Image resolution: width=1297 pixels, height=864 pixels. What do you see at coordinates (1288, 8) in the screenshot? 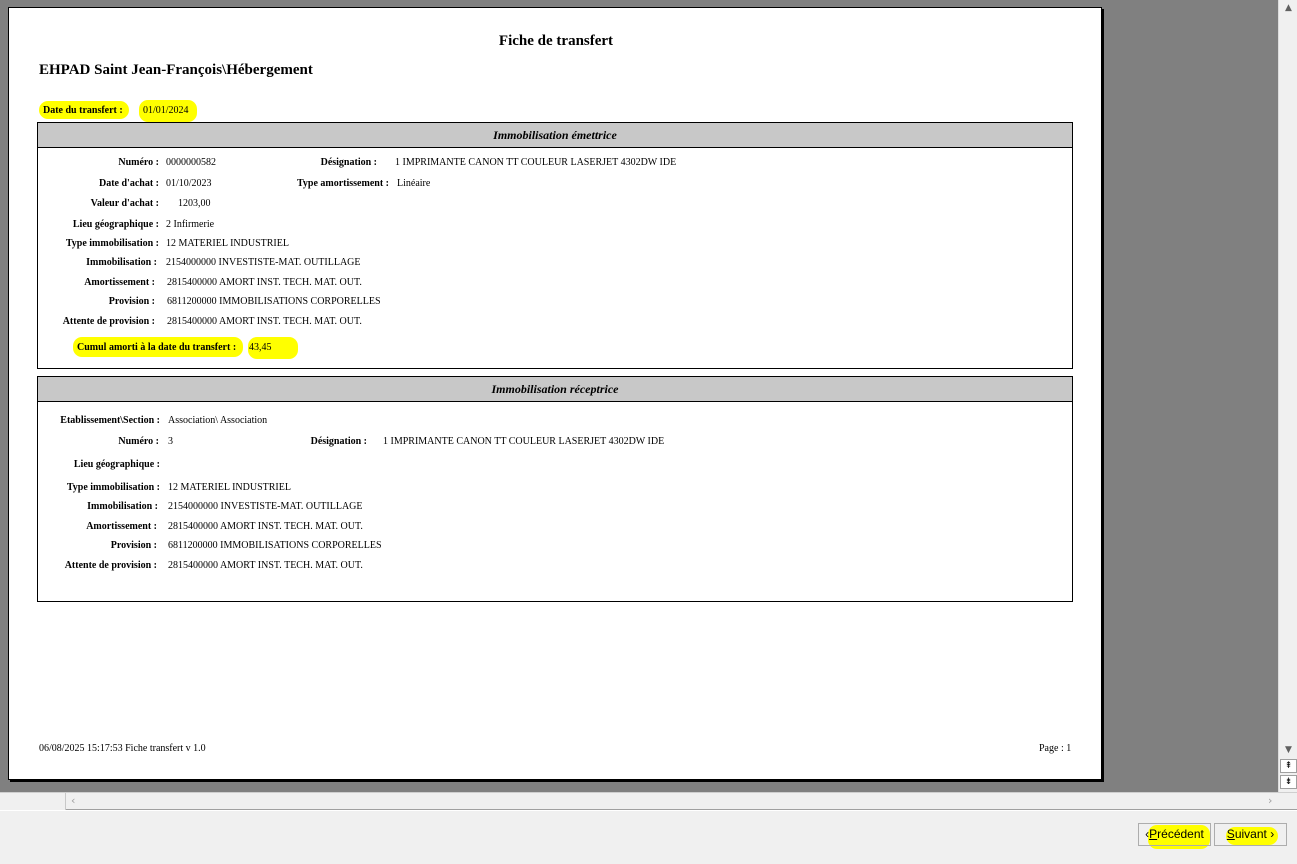
I see `scroll-up-icon: ▲` at bounding box center [1288, 8].